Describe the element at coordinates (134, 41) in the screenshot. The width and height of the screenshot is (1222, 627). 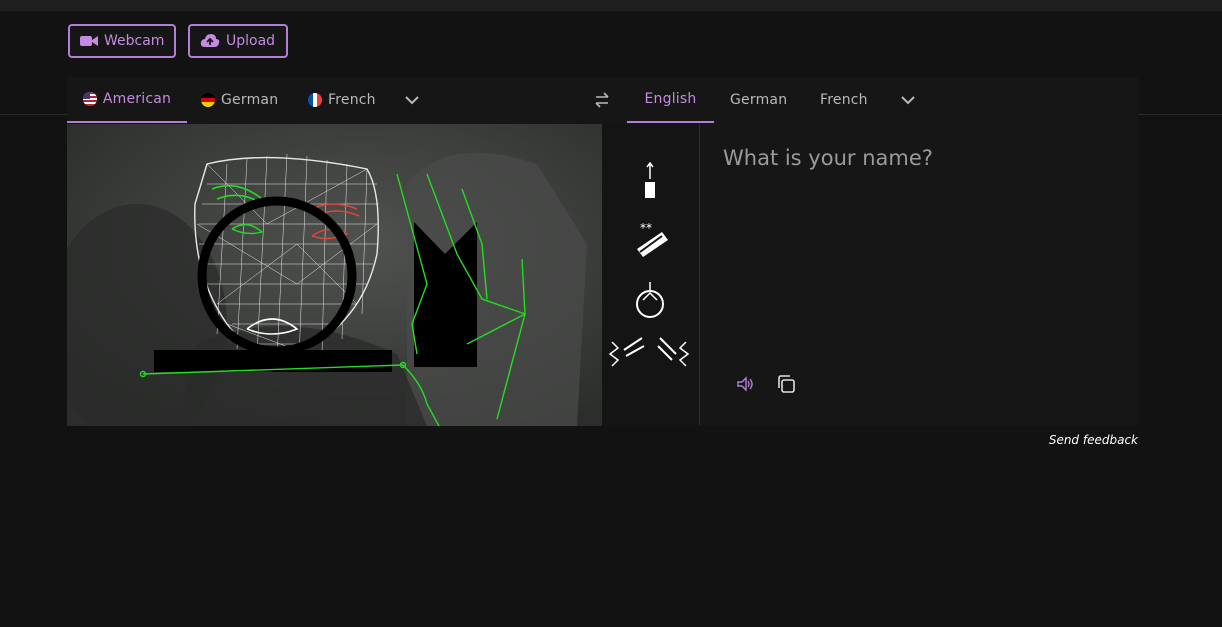
I see `webcam-label: Webcam` at that location.